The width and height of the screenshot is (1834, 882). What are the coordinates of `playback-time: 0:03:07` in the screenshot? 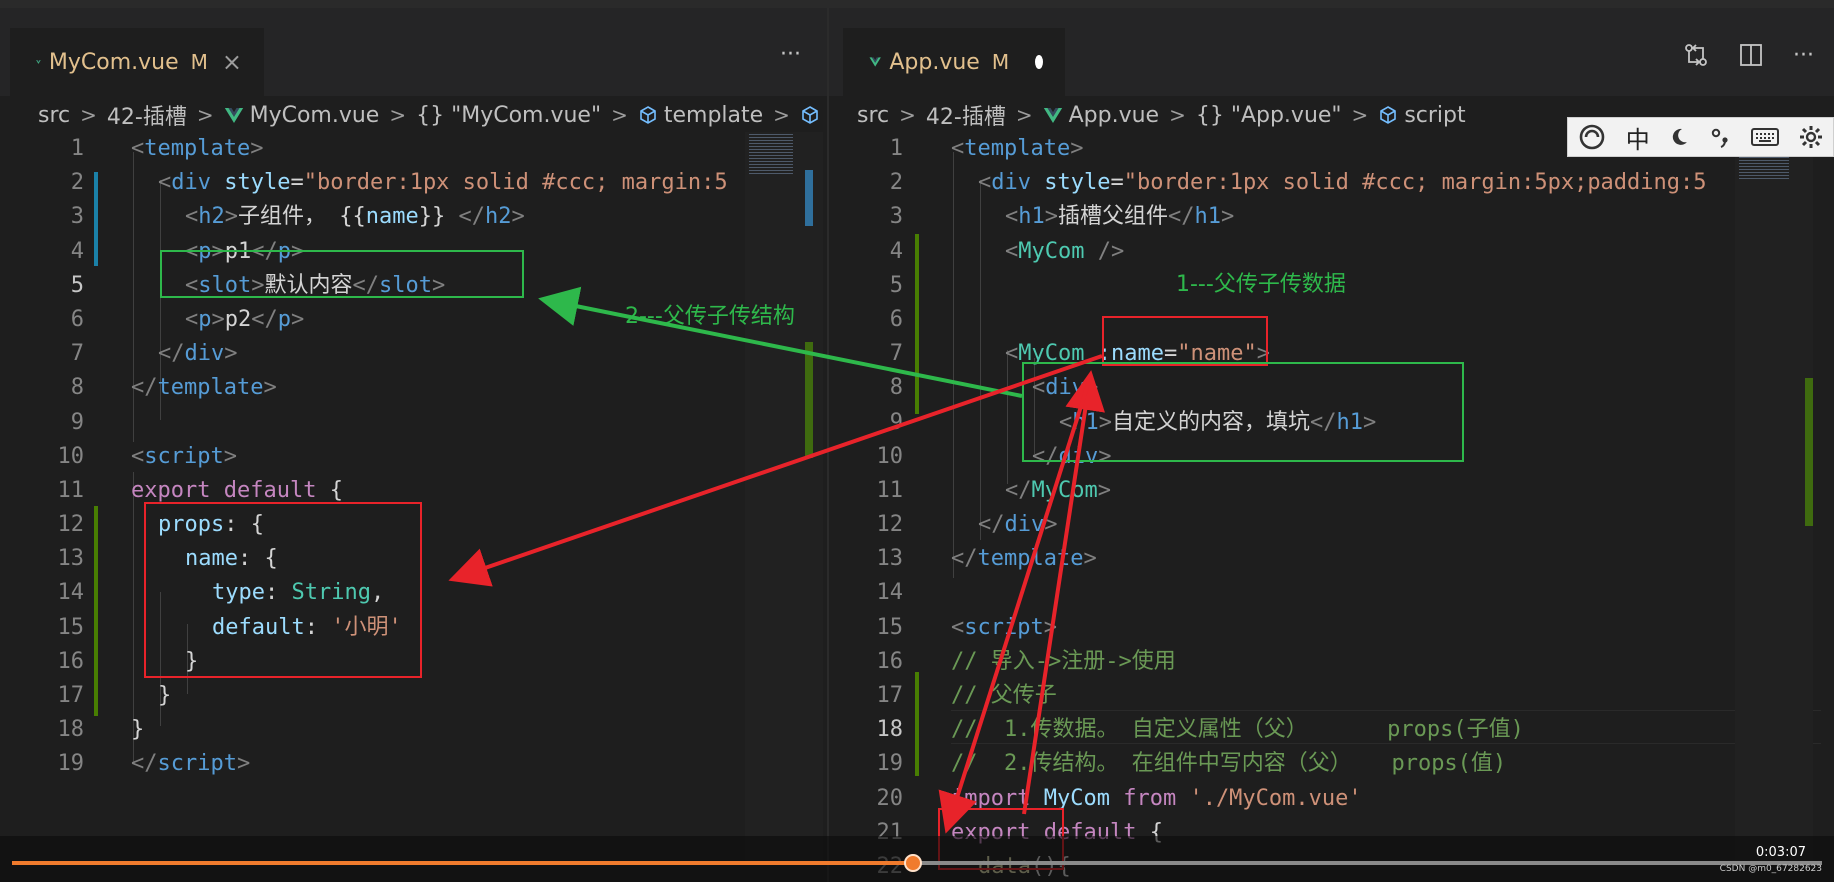 It's located at (1780, 852).